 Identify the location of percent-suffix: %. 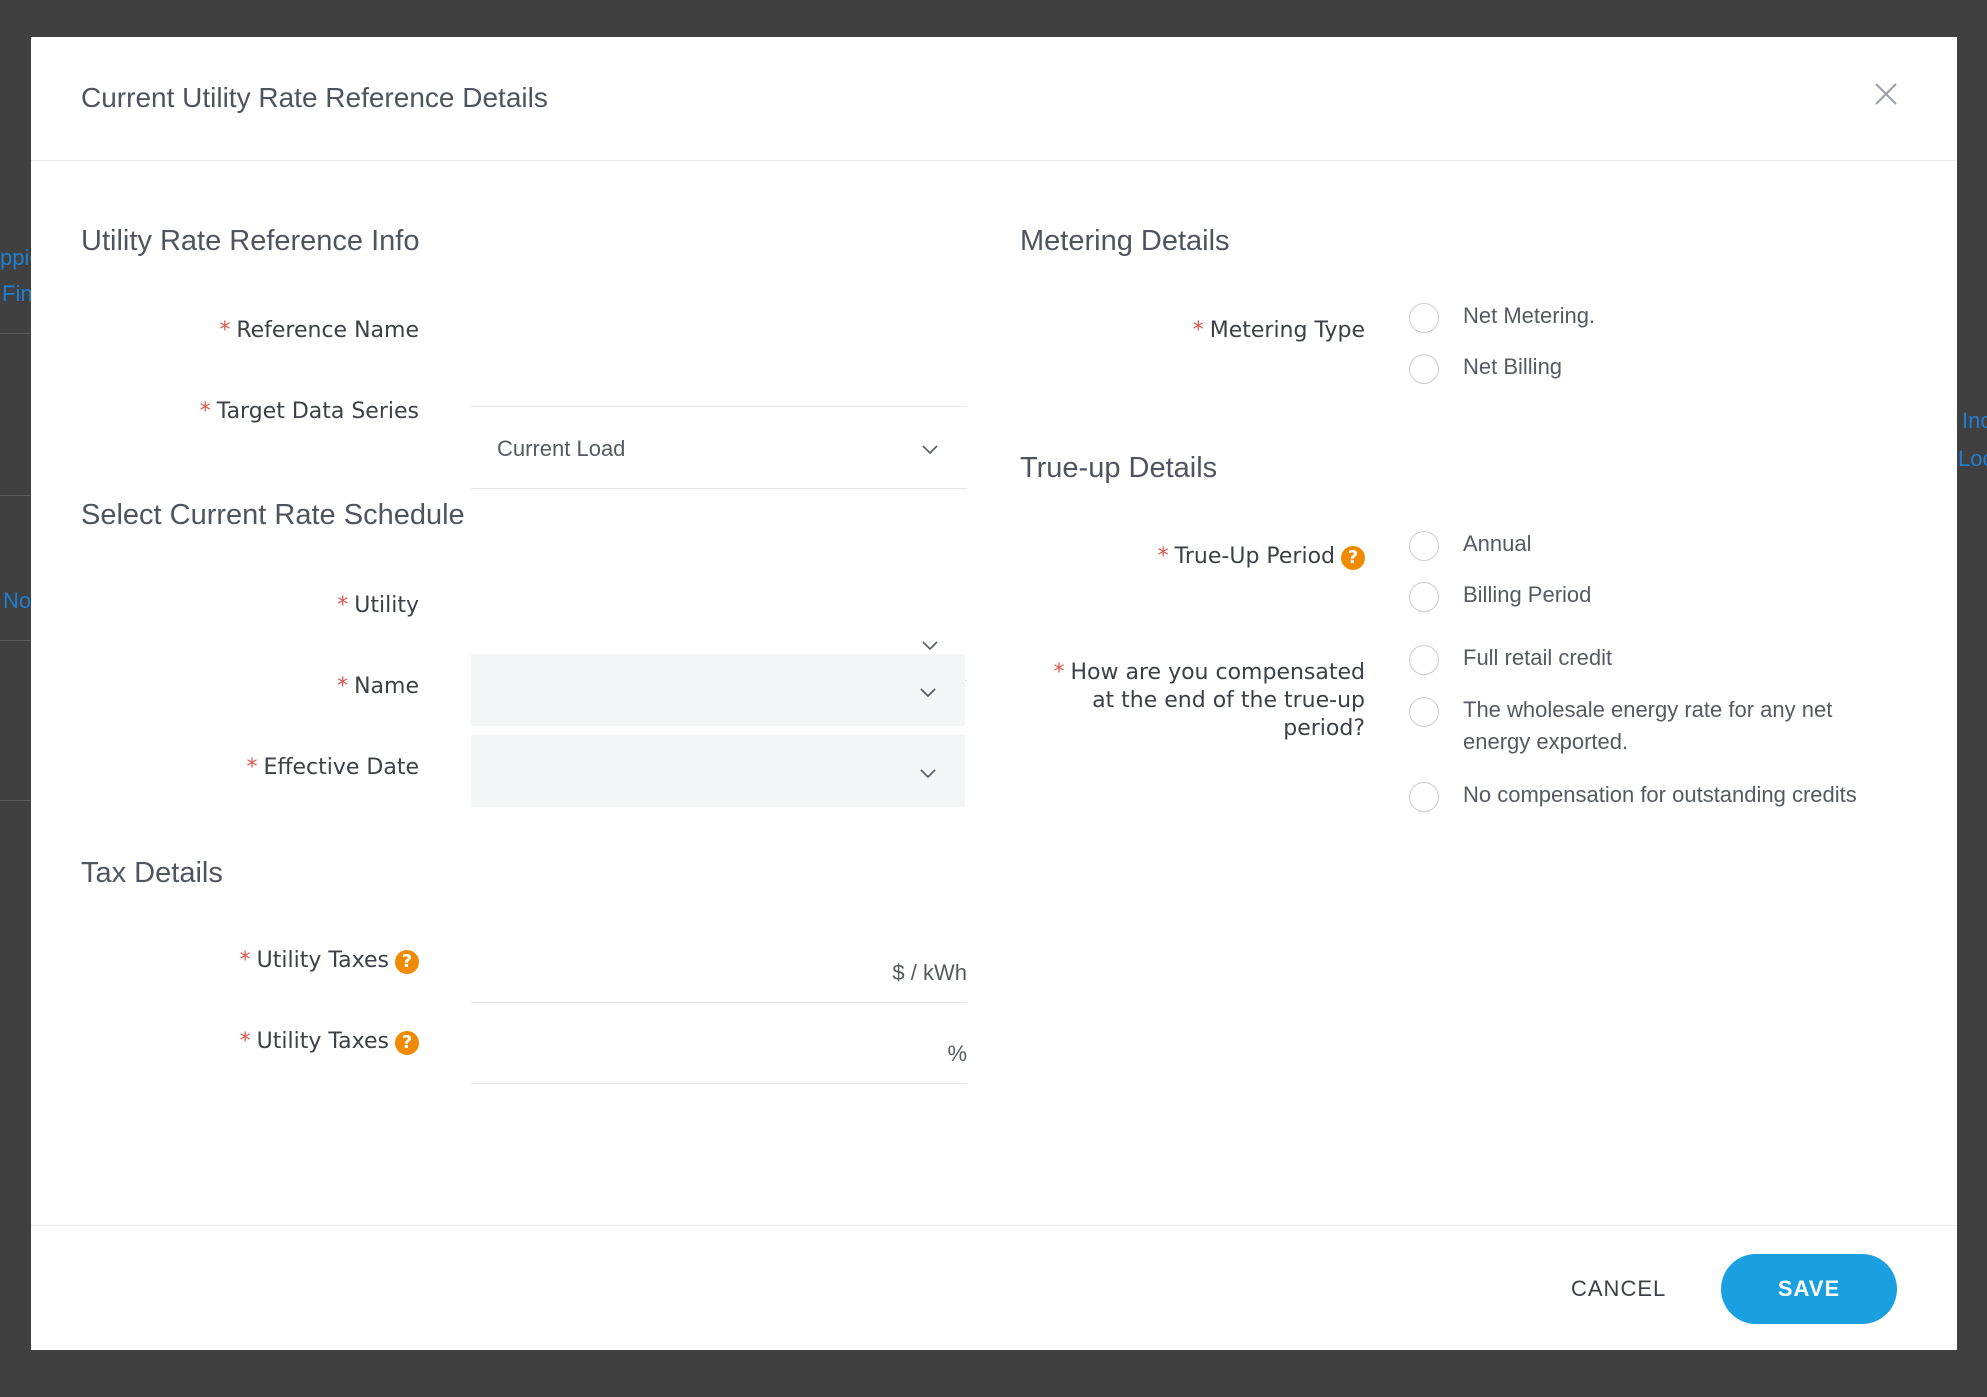
(957, 1053).